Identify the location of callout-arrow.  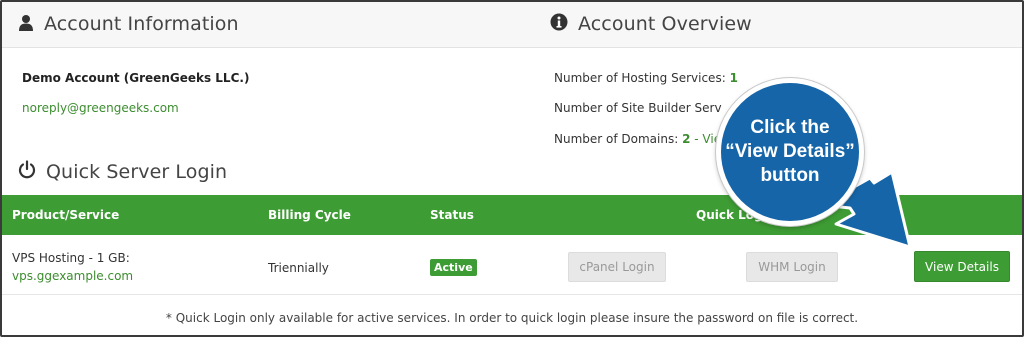
(866, 209).